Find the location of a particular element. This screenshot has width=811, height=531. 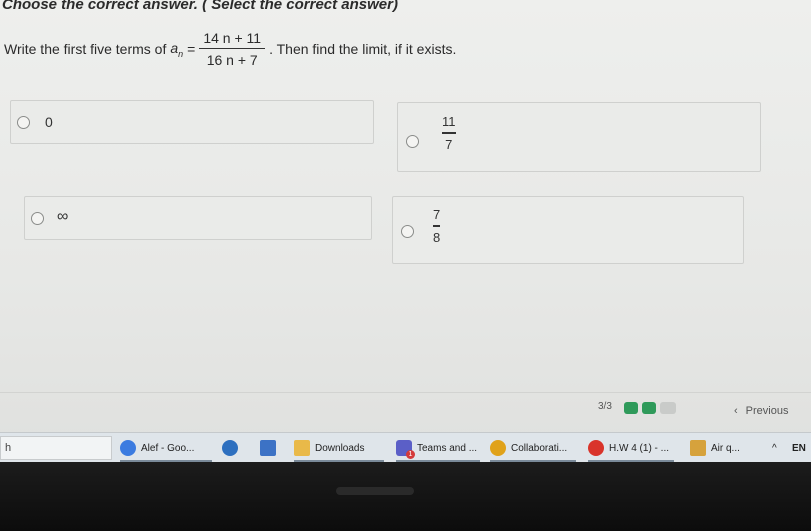

taskbar-item-weather is located at coordinates (234, 448).